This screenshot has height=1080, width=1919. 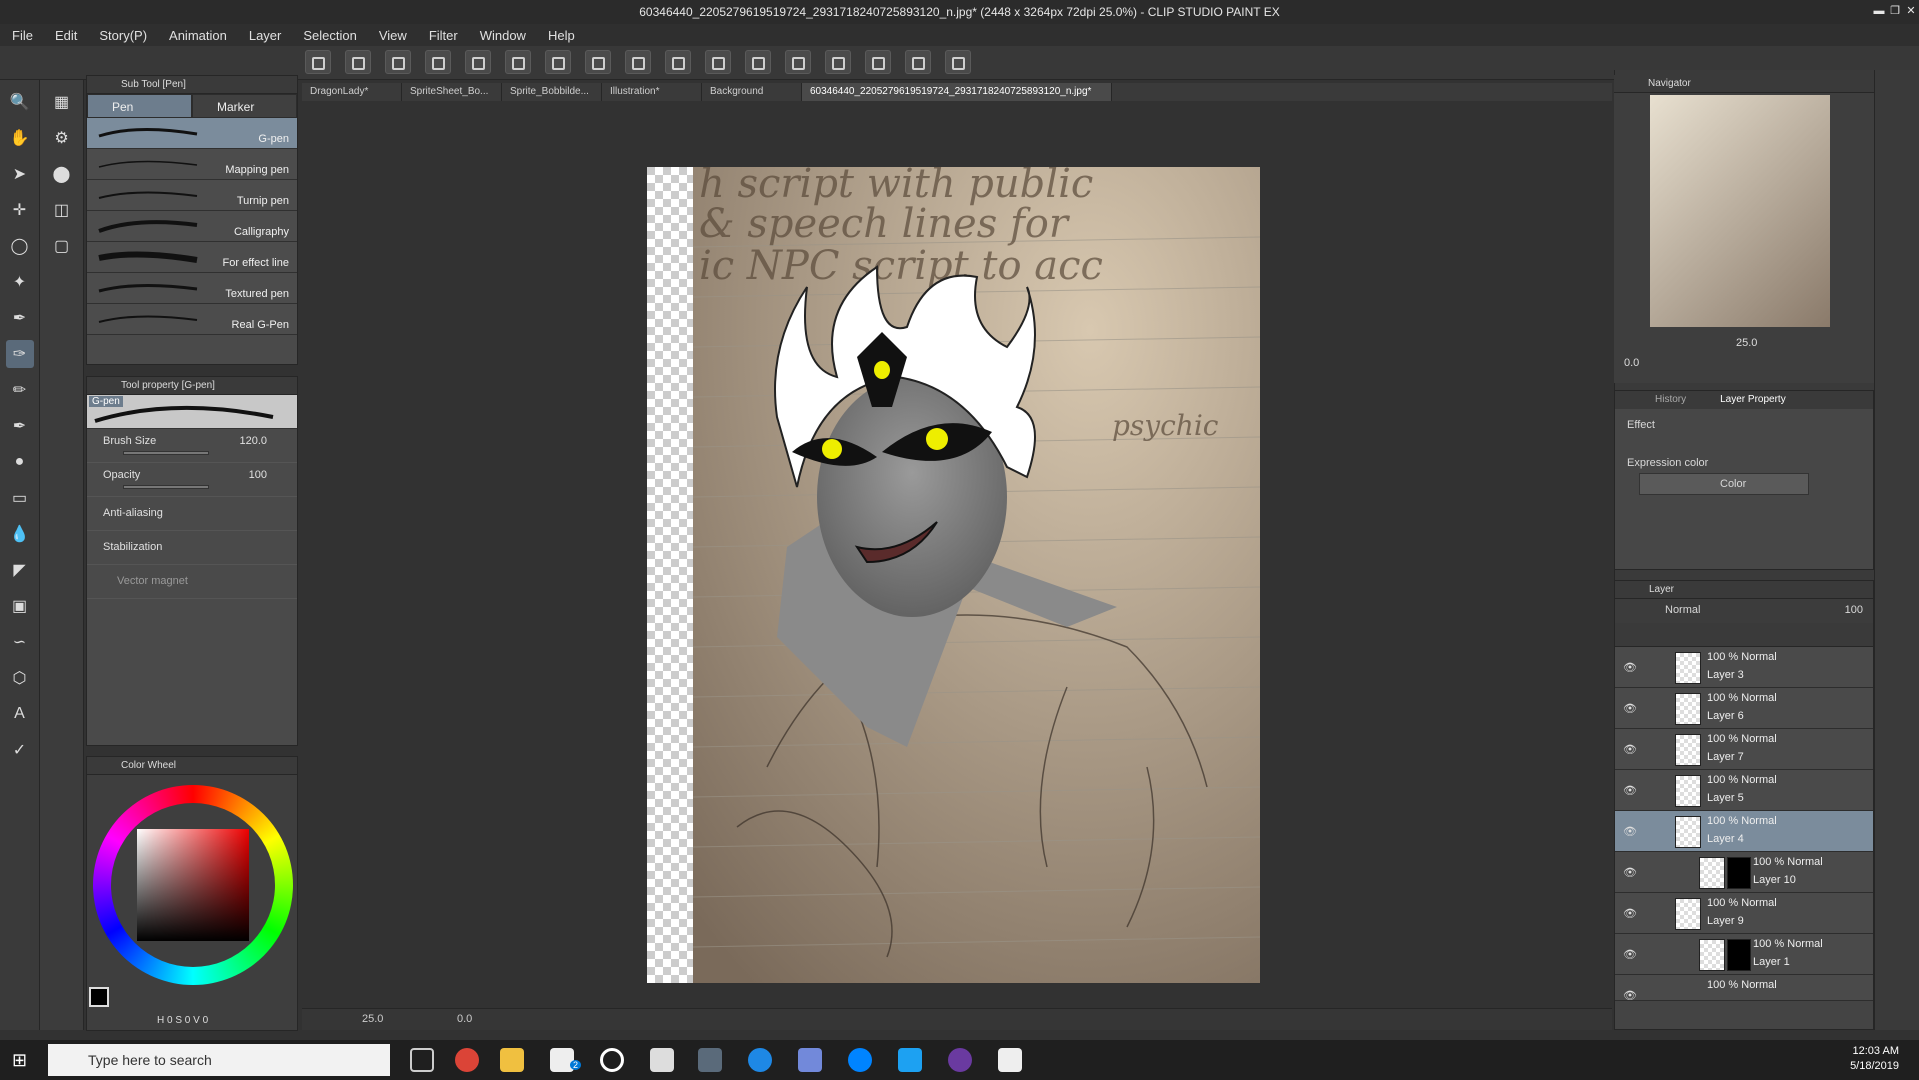 I want to click on deselect-icon, so click(x=718, y=62).